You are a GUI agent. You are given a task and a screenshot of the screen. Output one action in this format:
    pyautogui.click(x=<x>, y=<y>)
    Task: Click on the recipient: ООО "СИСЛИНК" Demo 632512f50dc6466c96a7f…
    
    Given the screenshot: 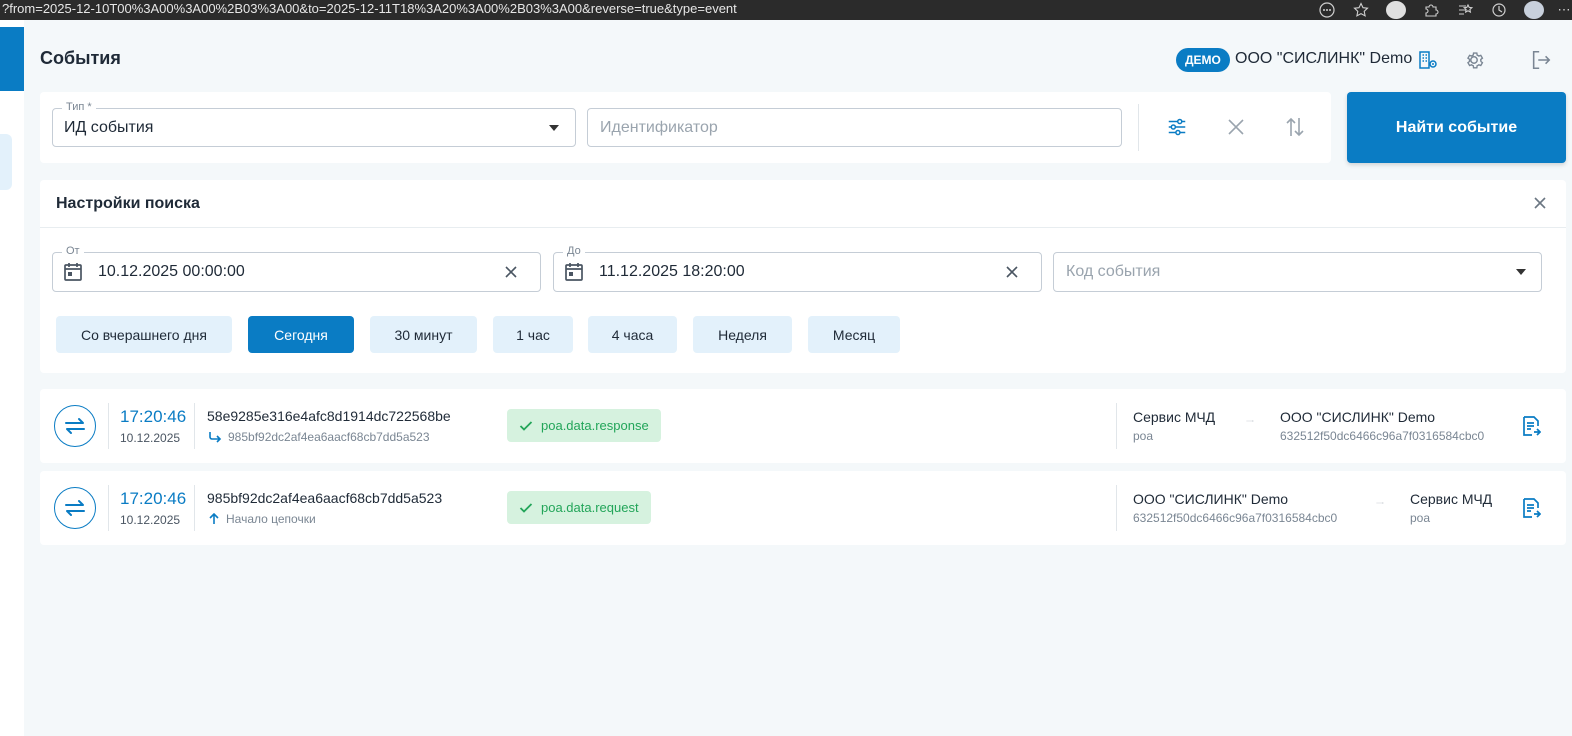 What is the action you would take?
    pyautogui.click(x=1382, y=426)
    